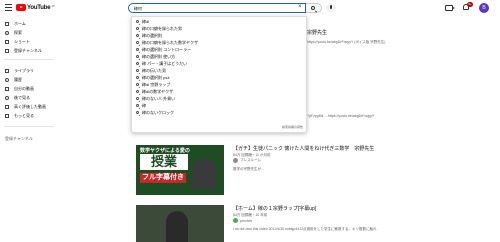 Image resolution: width=500 pixels, height=242 pixels. What do you see at coordinates (450, 8) in the screenshot?
I see `create-video-icon` at bounding box center [450, 8].